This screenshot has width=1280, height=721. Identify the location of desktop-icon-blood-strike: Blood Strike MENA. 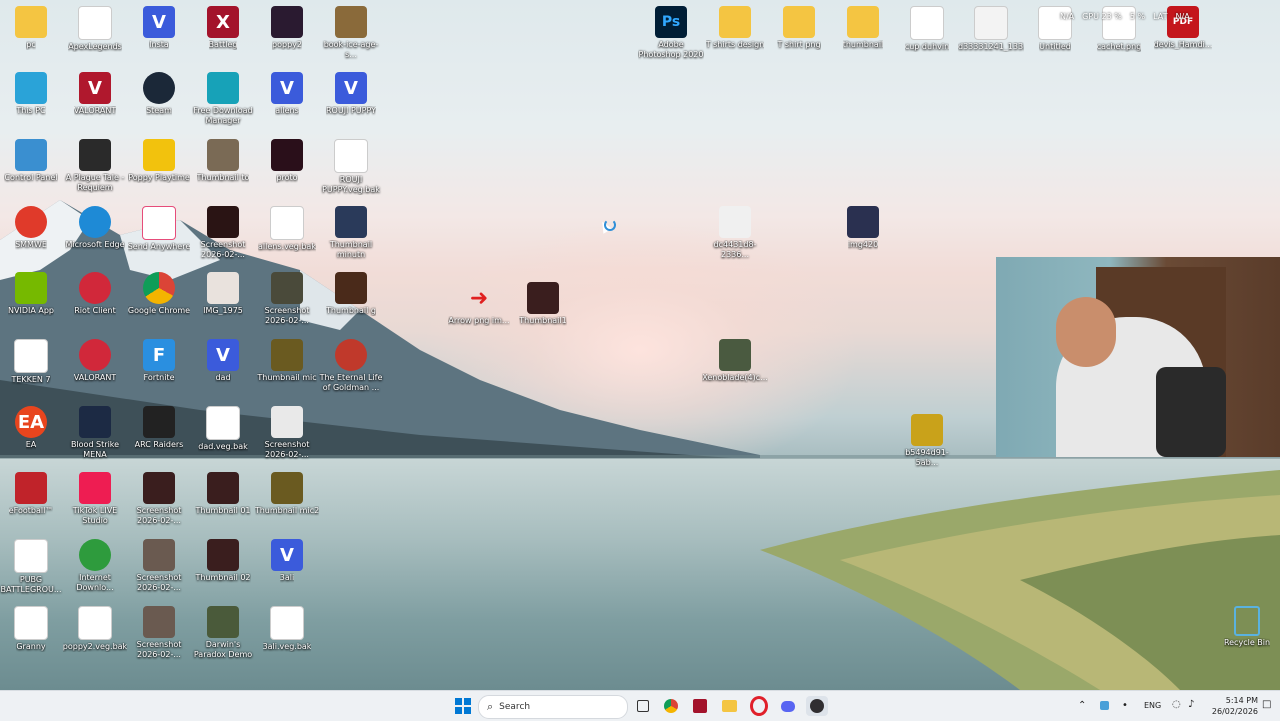
(95, 433).